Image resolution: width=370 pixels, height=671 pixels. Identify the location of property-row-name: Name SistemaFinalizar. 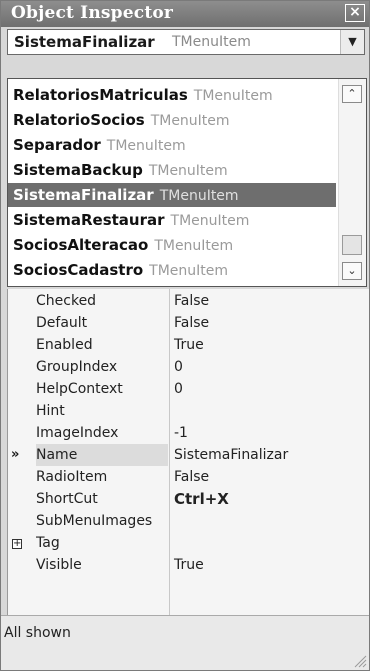
(199, 455).